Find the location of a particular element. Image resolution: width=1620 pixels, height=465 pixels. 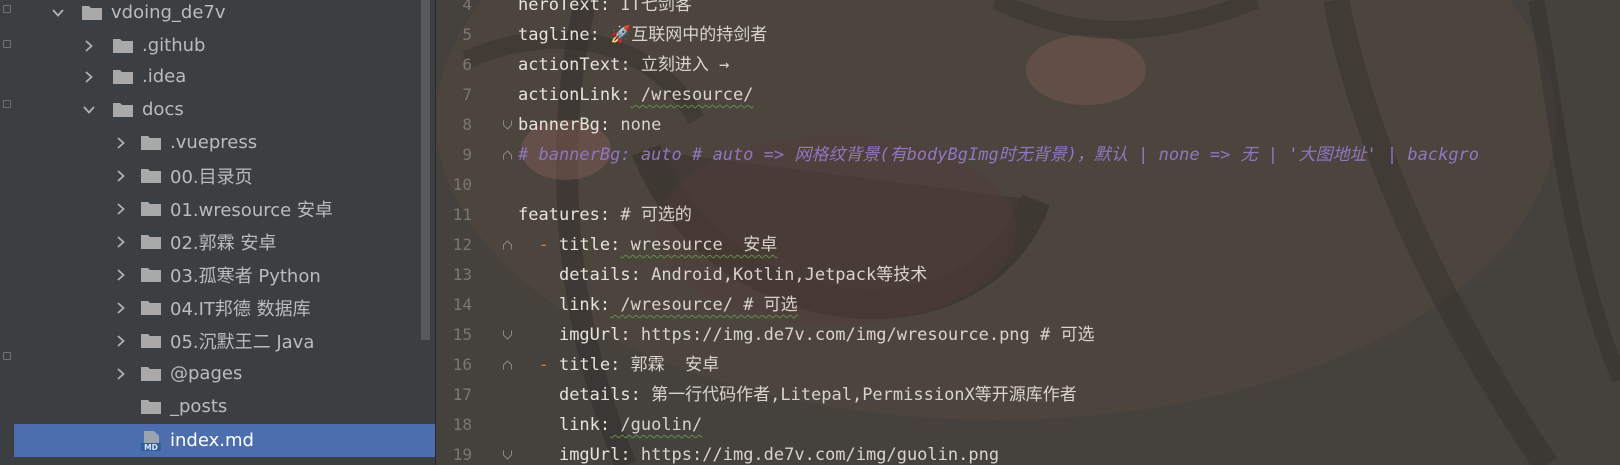

tree-item-posts: _posts is located at coordinates (224, 406).